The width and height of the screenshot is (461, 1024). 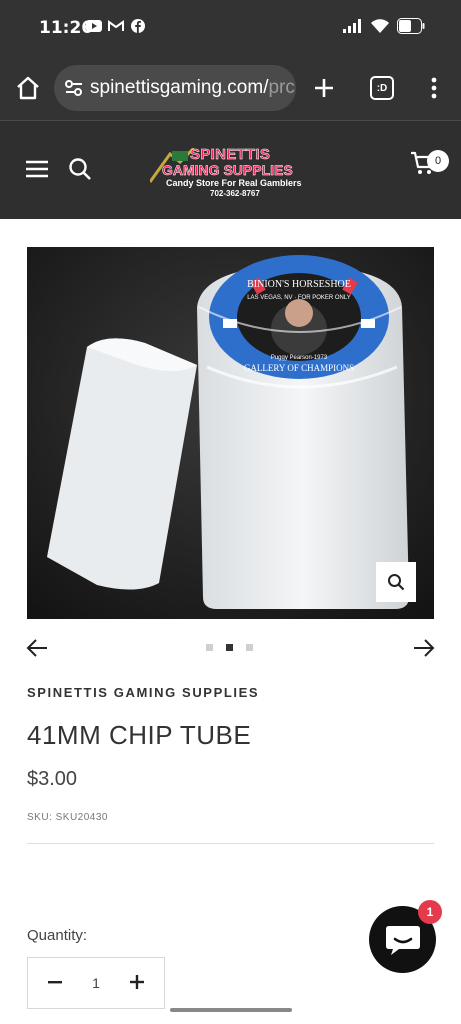 What do you see at coordinates (80, 169) in the screenshot?
I see `search-icon` at bounding box center [80, 169].